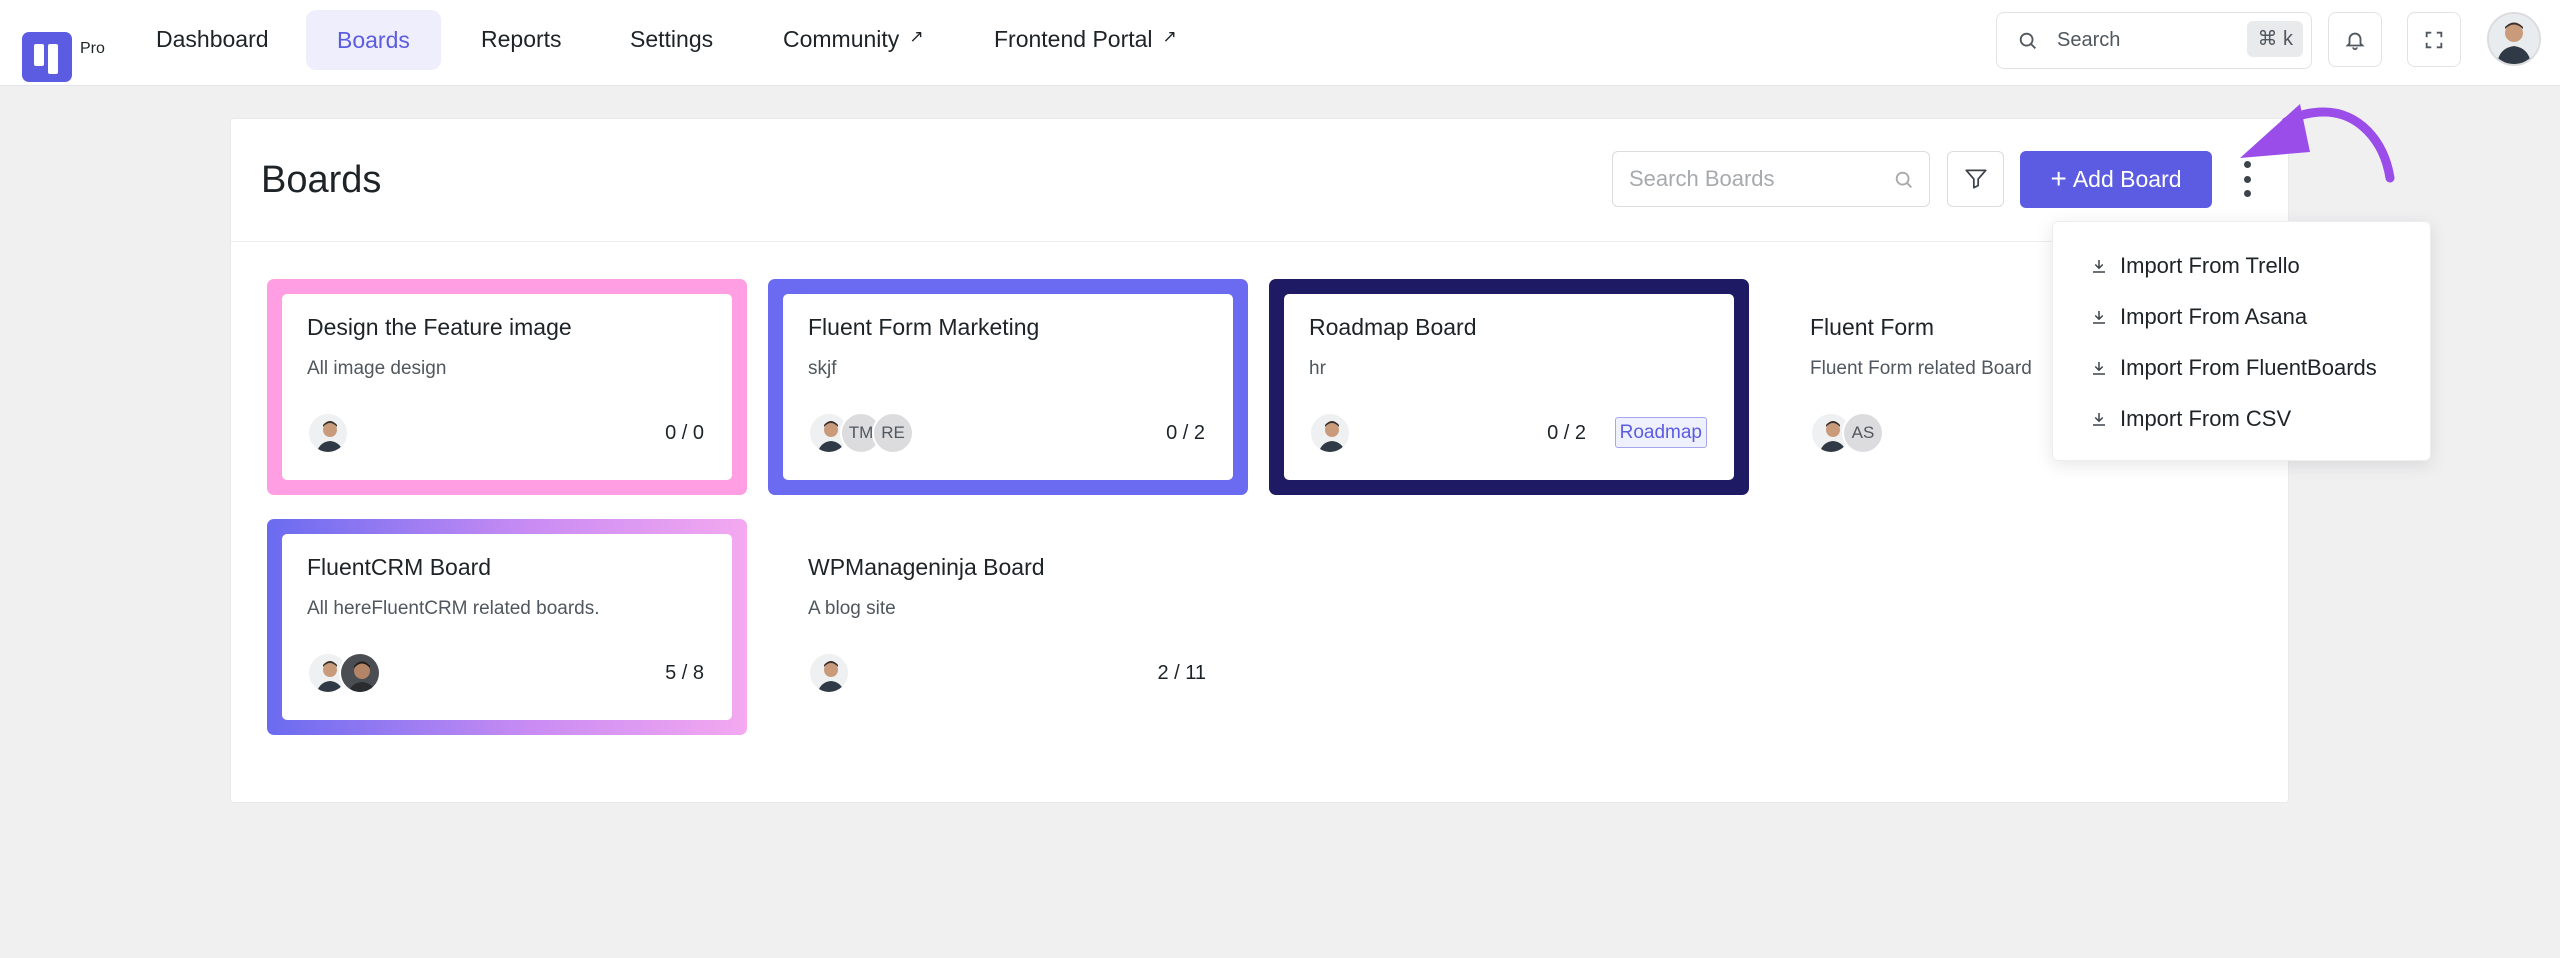  Describe the element at coordinates (373, 40) in the screenshot. I see `nav-item-boards: Boards` at that location.